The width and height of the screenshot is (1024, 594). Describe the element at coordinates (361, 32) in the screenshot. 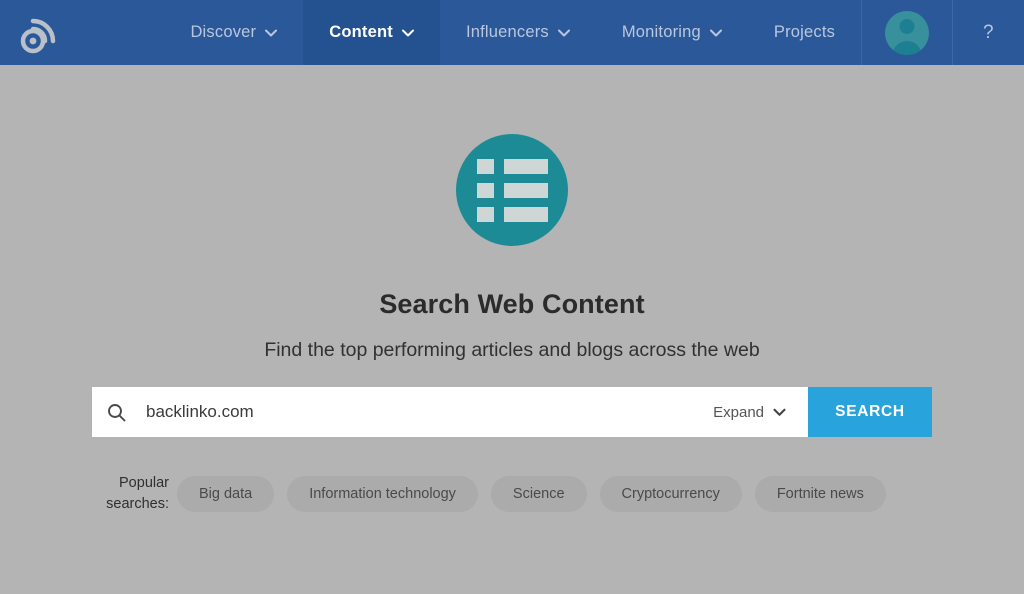

I see `nav-item-label: Content` at that location.